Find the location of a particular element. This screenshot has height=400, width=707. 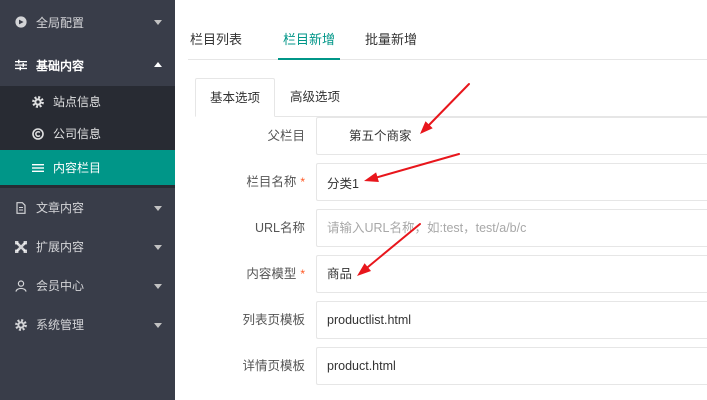

sidebar-item-member-center: 会员中心 is located at coordinates (87, 285).